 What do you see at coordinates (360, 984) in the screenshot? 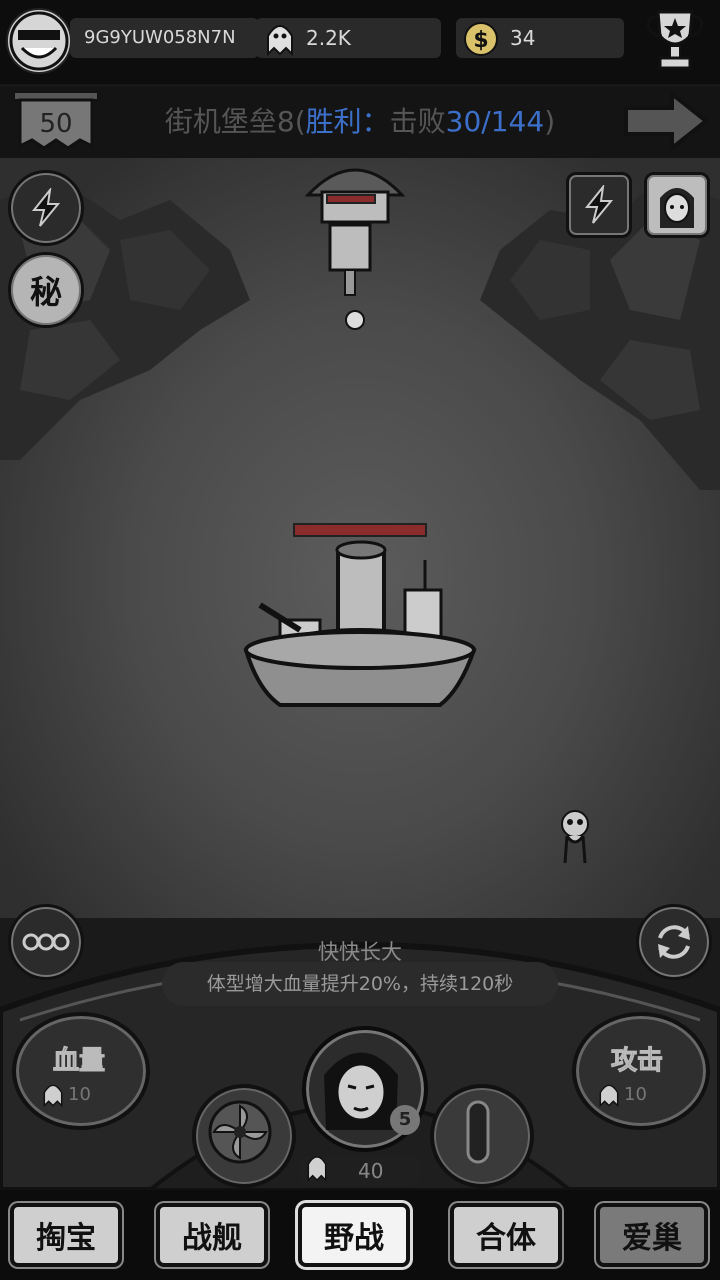
I see `buff-description: 体型增大血量提升20%，持续120秒` at bounding box center [360, 984].